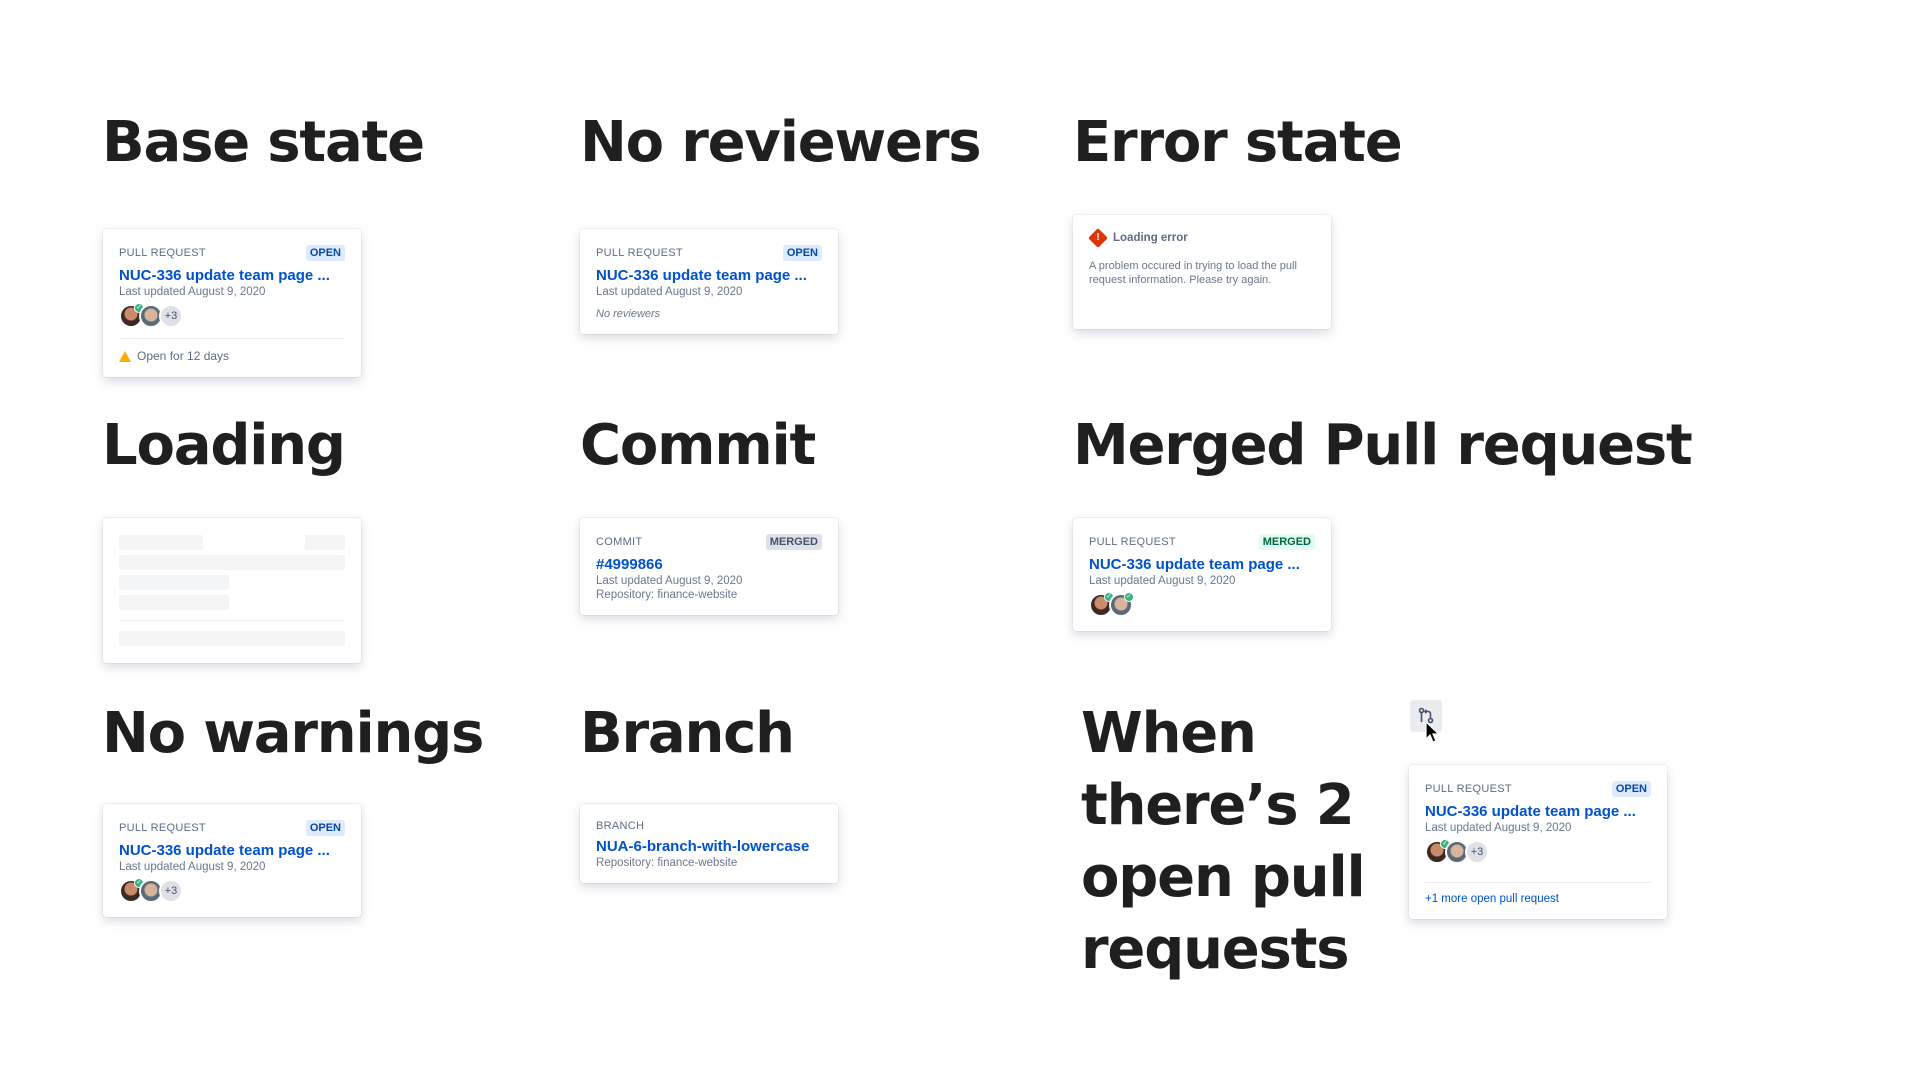  Describe the element at coordinates (293, 733) in the screenshot. I see `heading-no-warnings: No warnings` at that location.